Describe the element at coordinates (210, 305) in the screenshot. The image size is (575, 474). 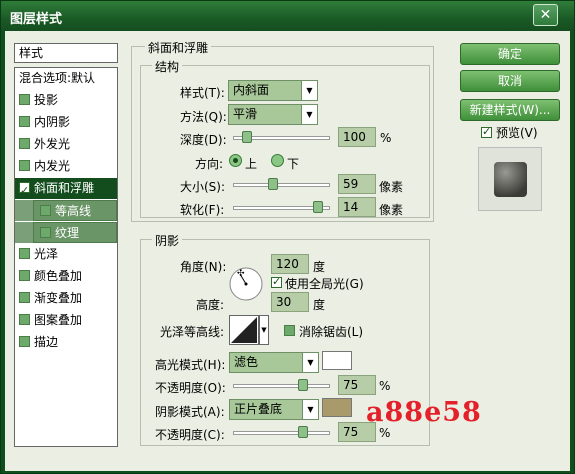
I see `altitude-label: 高度:` at that location.